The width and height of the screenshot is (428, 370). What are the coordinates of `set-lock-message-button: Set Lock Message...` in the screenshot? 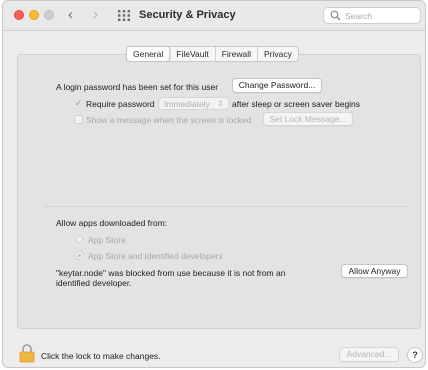 It's located at (308, 119).